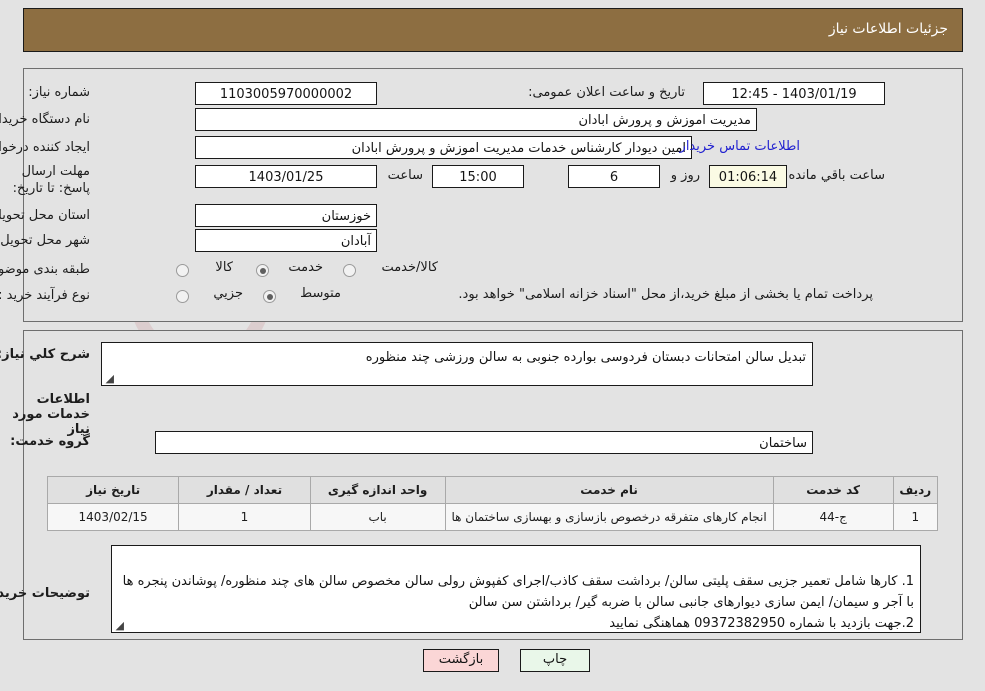  I want to click on cell-unit: باب, so click(377, 517).